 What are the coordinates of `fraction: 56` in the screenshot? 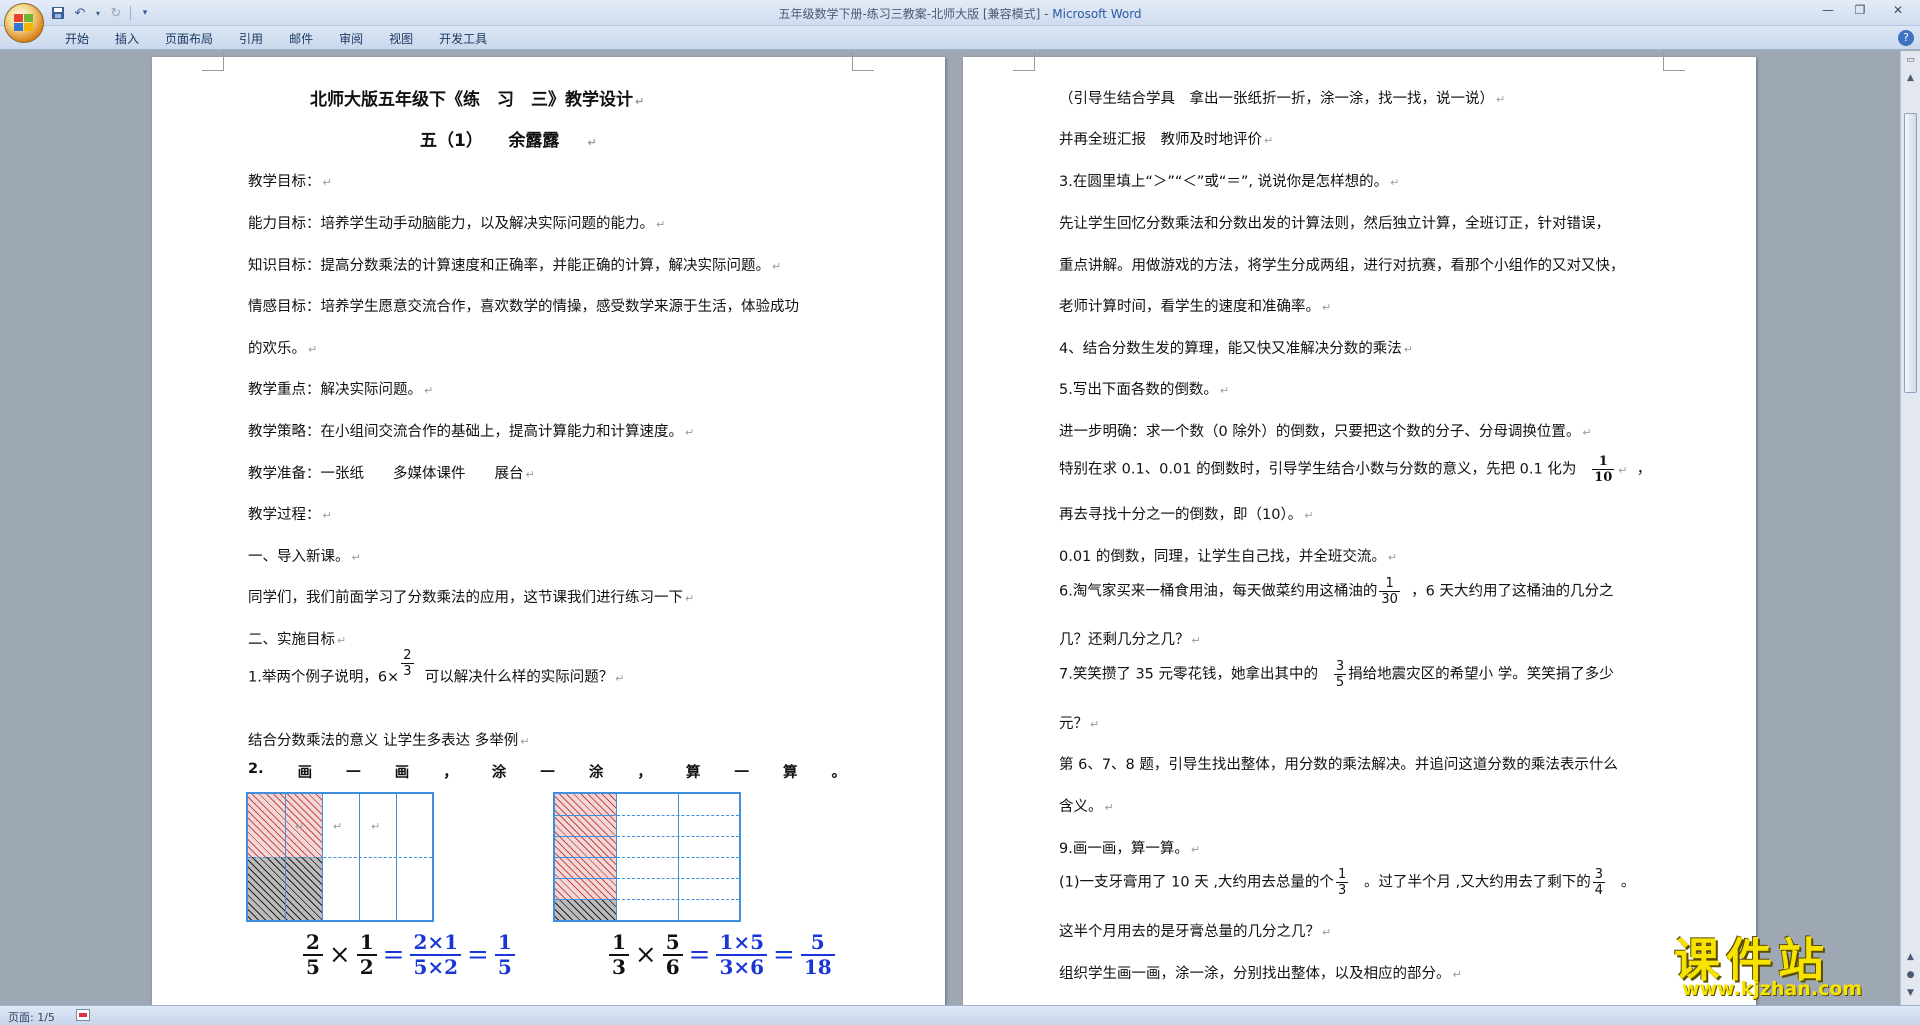 It's located at (672, 955).